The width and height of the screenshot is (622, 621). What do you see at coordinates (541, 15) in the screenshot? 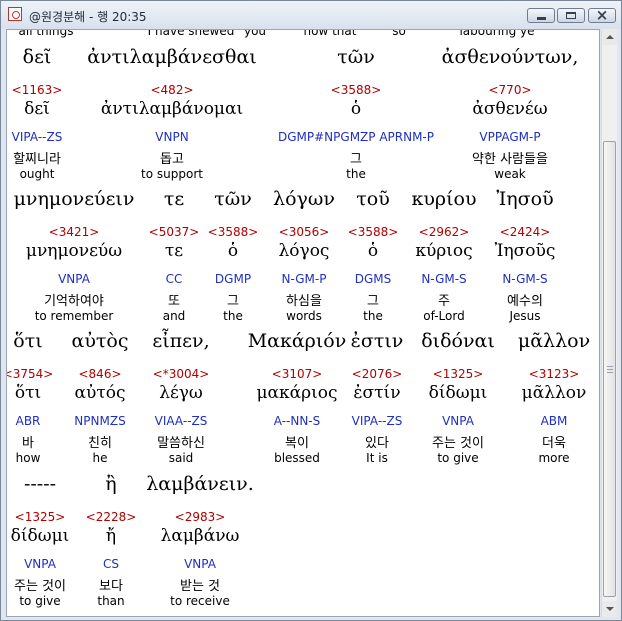
I see `minimize-button` at bounding box center [541, 15].